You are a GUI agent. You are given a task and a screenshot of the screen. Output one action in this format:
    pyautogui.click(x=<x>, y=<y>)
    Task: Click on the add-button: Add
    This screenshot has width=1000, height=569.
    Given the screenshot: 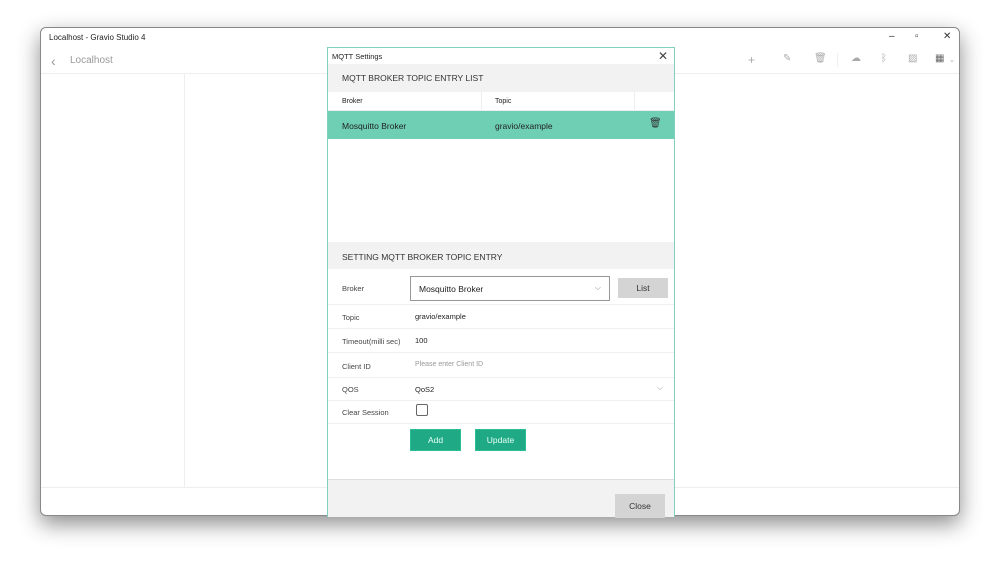 What is the action you would take?
    pyautogui.click(x=435, y=440)
    